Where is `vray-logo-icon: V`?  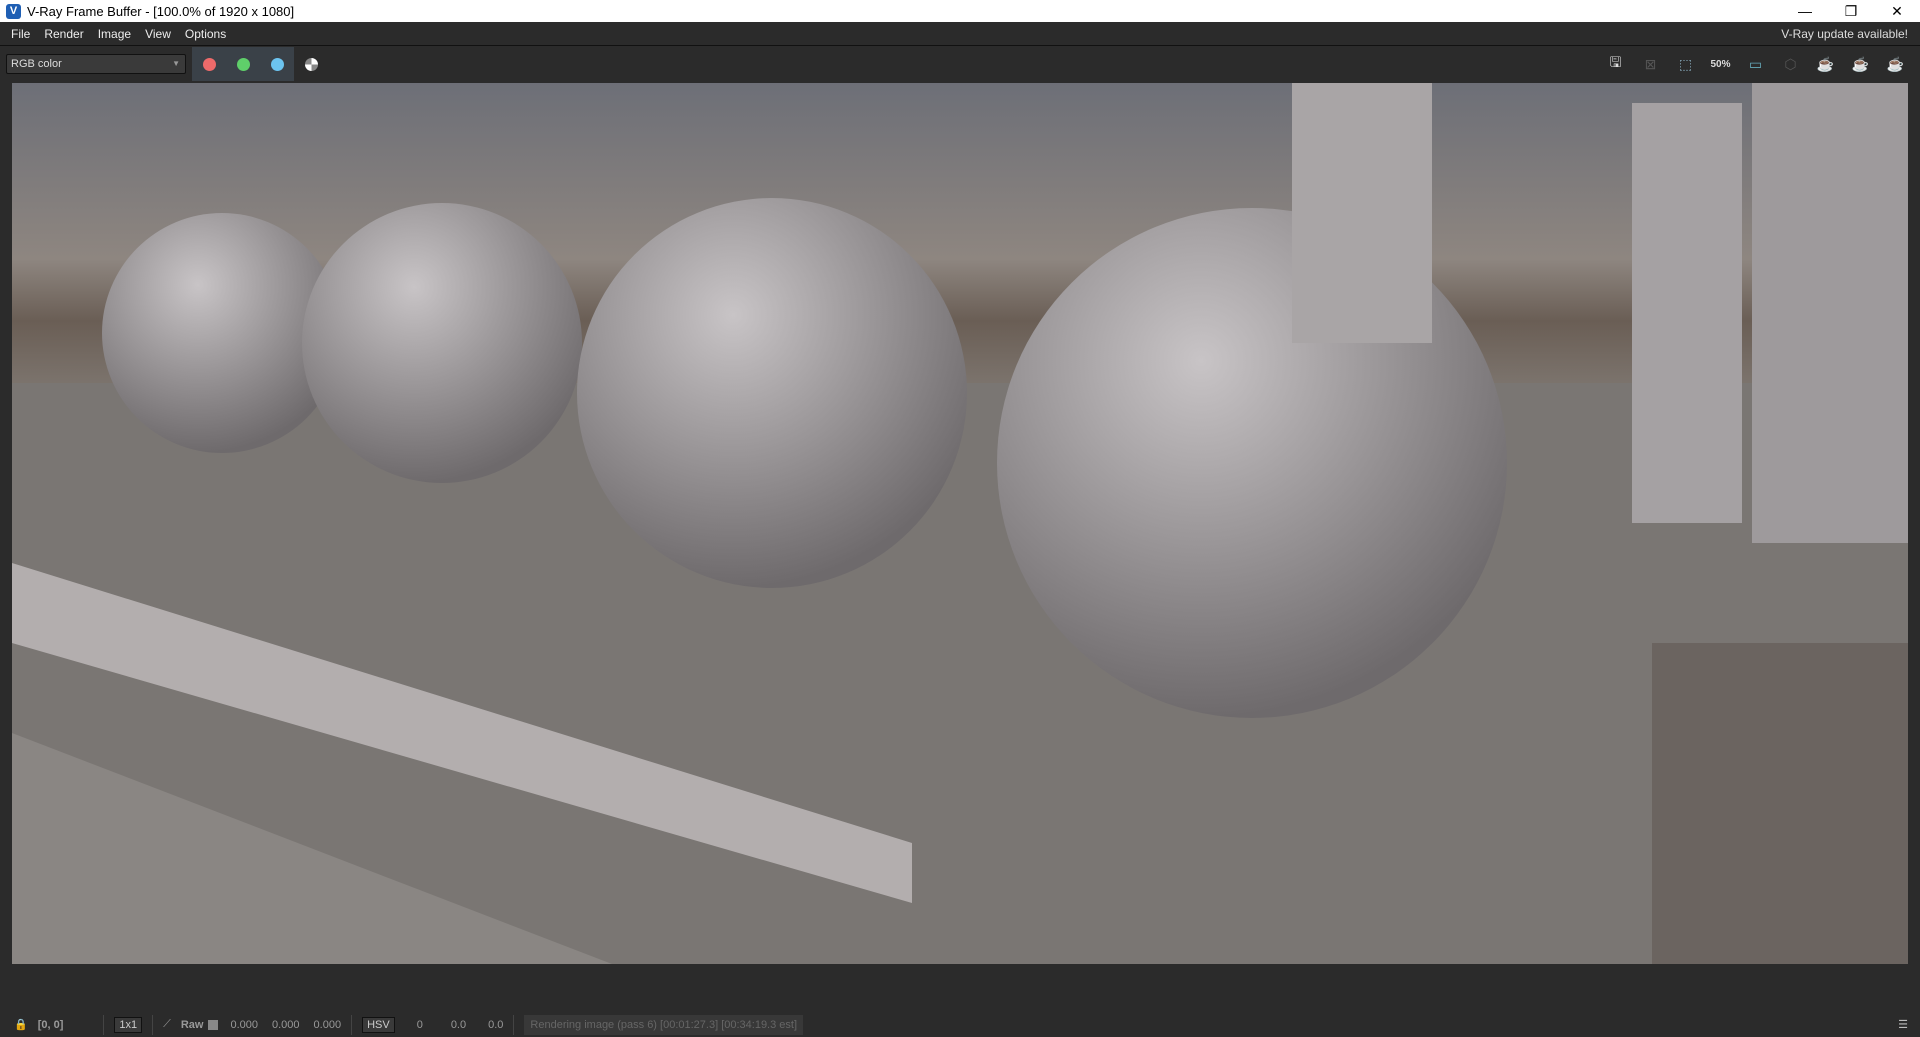
vray-logo-icon: V is located at coordinates (13, 11).